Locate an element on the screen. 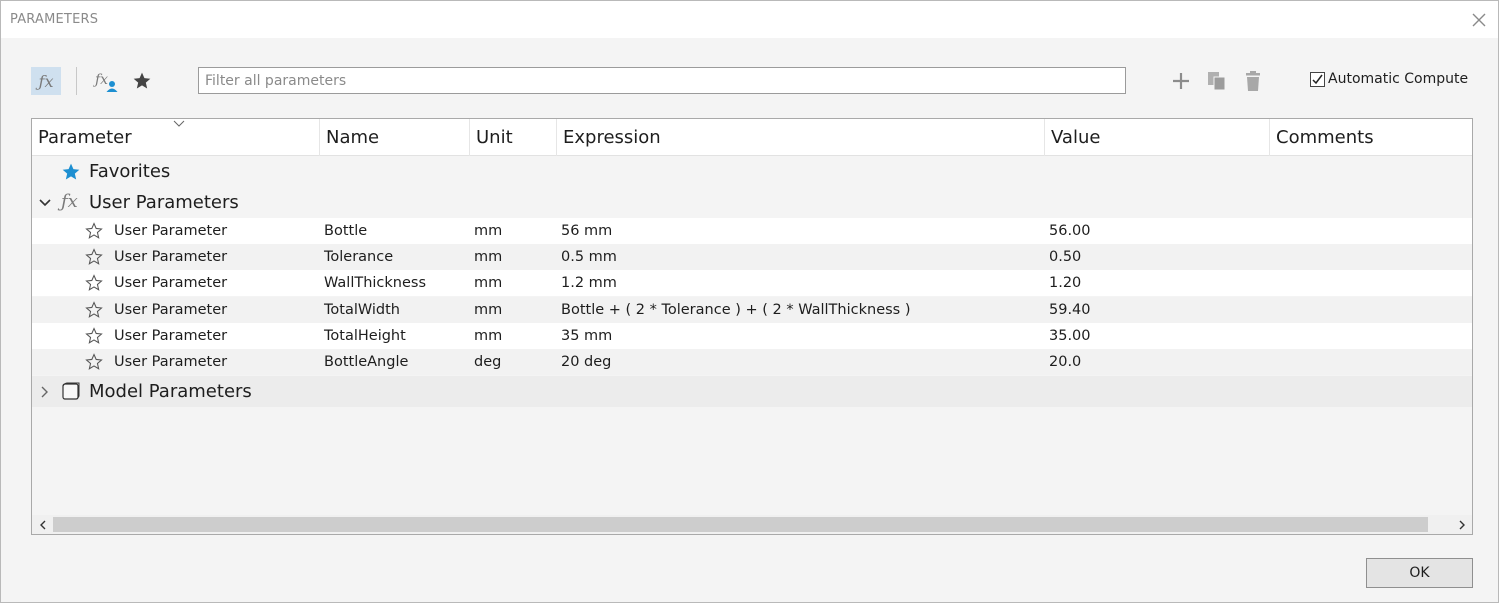 This screenshot has height=603, width=1499. window-title: PARAMETERS is located at coordinates (54, 19).